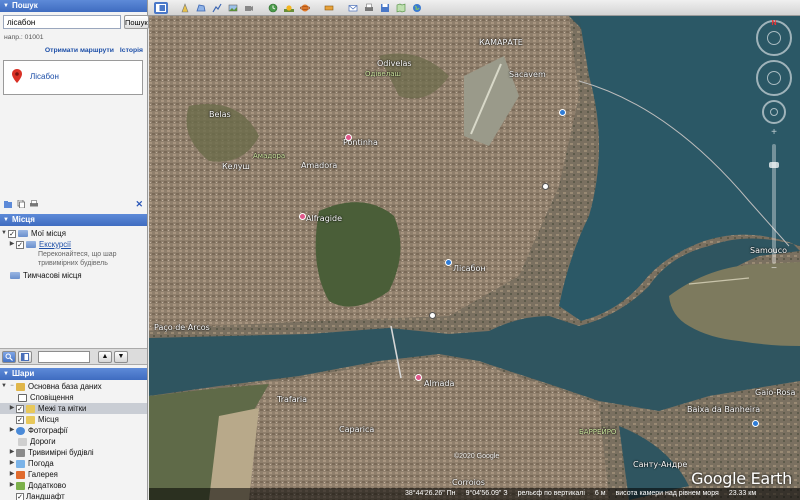 Image resolution: width=800 pixels, height=500 pixels. I want to click on map-label: Almada, so click(439, 383).